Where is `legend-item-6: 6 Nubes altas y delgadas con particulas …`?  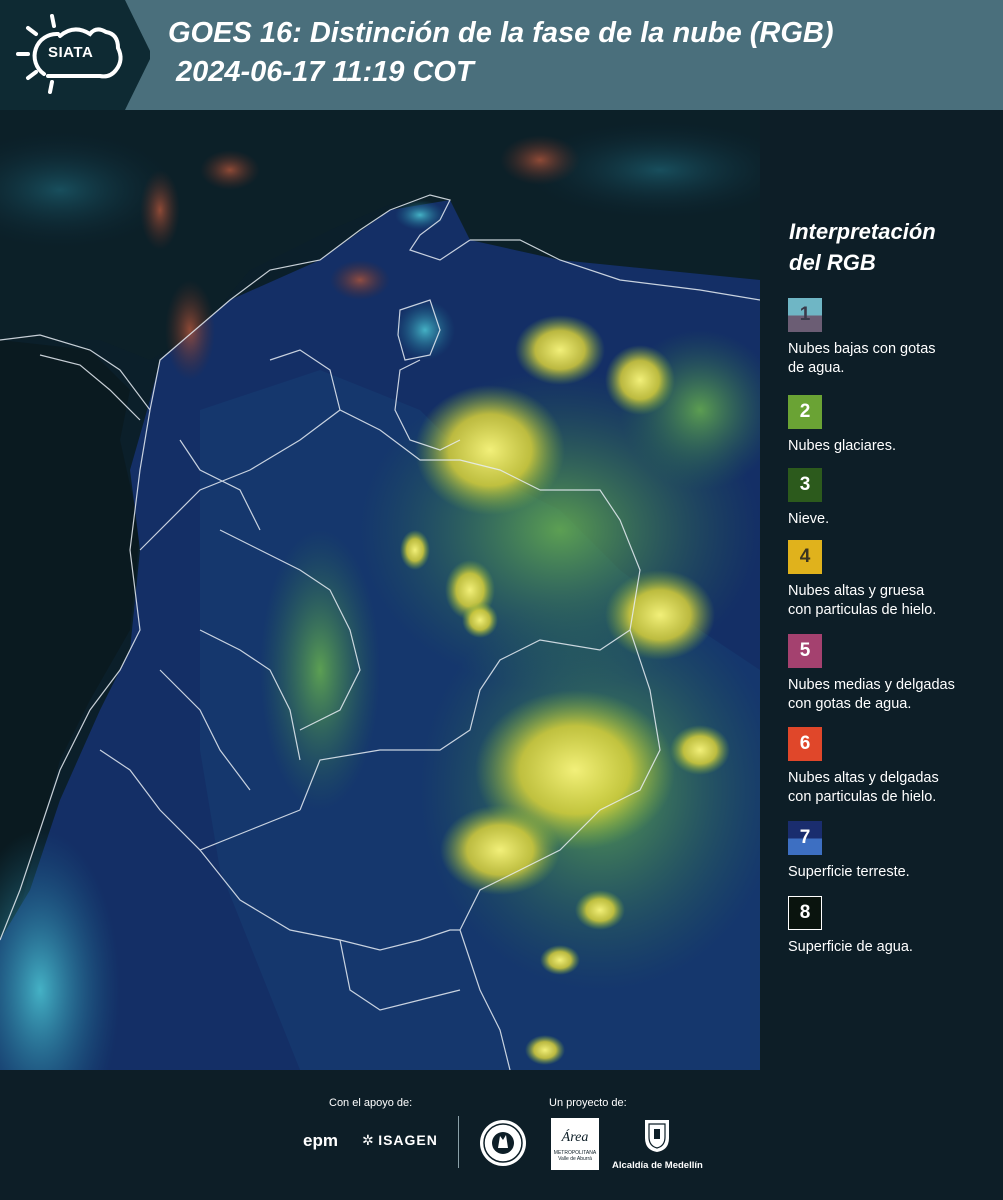
legend-item-6: 6 Nubes altas y delgadas con particulas … is located at coordinates (893, 767).